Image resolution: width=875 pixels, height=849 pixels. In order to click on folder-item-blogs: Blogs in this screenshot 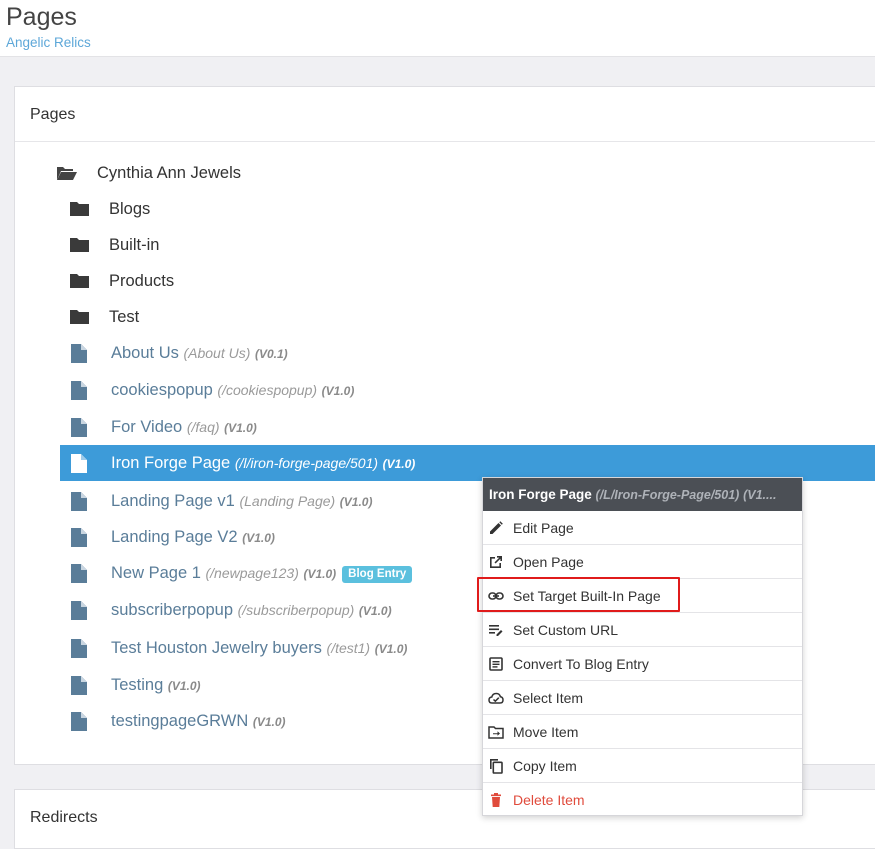, I will do `click(445, 209)`.